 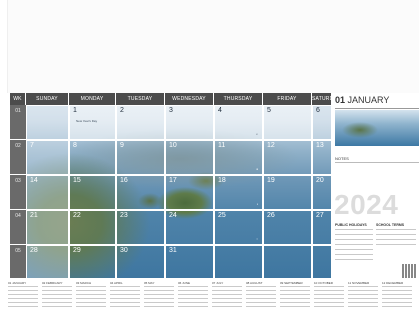 I want to click on week-number: 04, so click(x=18, y=227).